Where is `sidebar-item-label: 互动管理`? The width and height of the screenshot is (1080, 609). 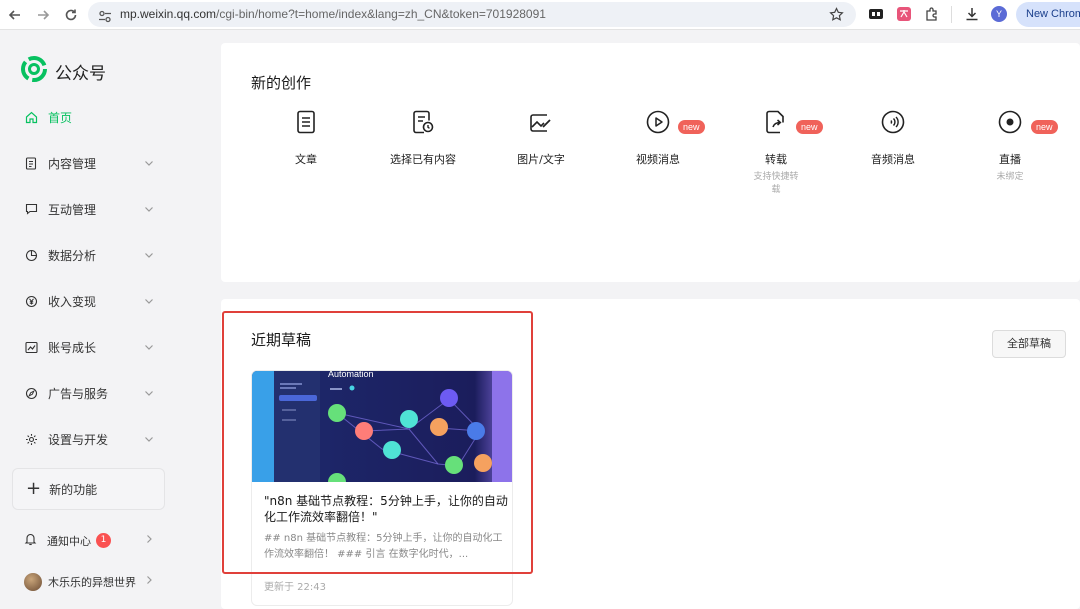
sidebar-item-label: 互动管理 is located at coordinates (72, 209).